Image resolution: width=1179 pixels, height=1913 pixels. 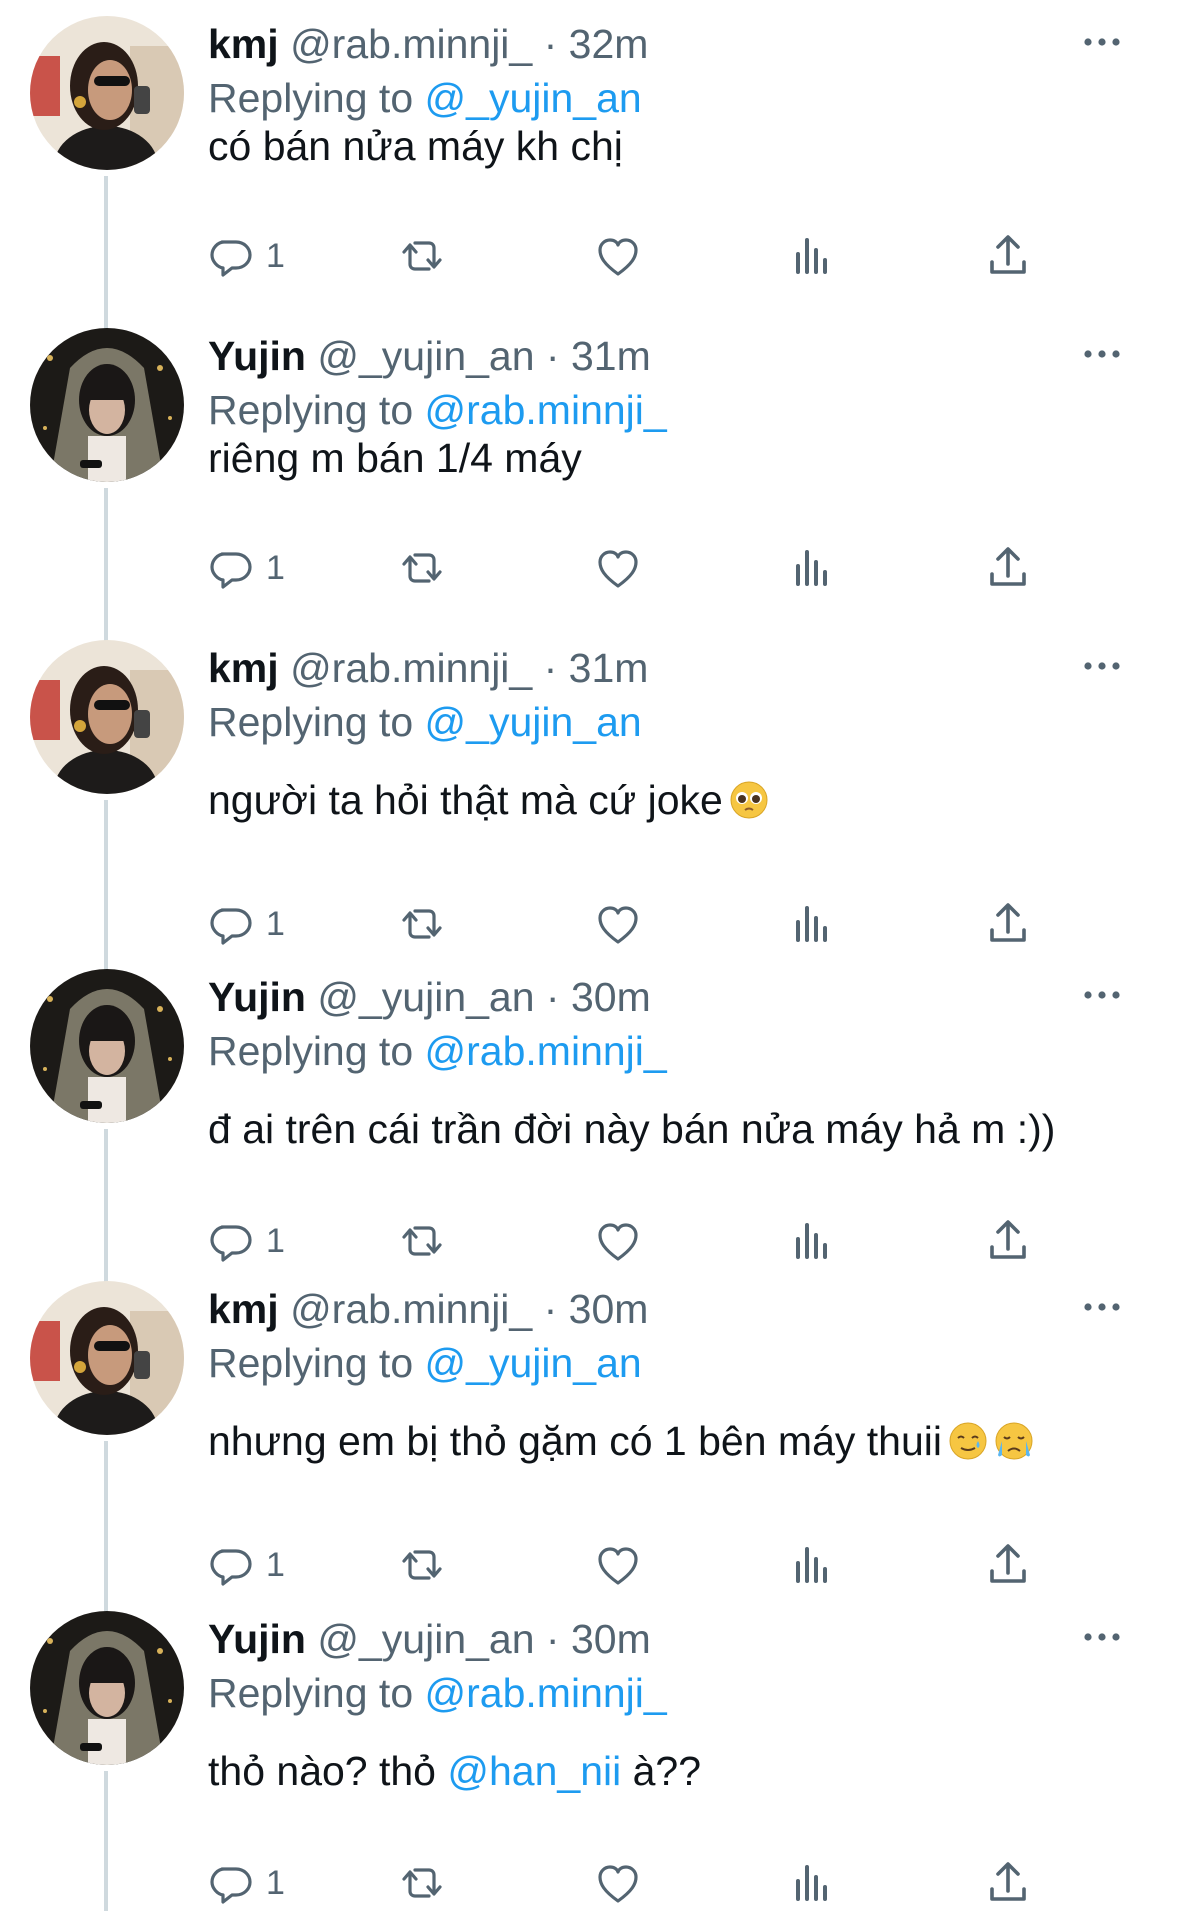 I want to click on crying-face-emoji, so click(x=1014, y=1441).